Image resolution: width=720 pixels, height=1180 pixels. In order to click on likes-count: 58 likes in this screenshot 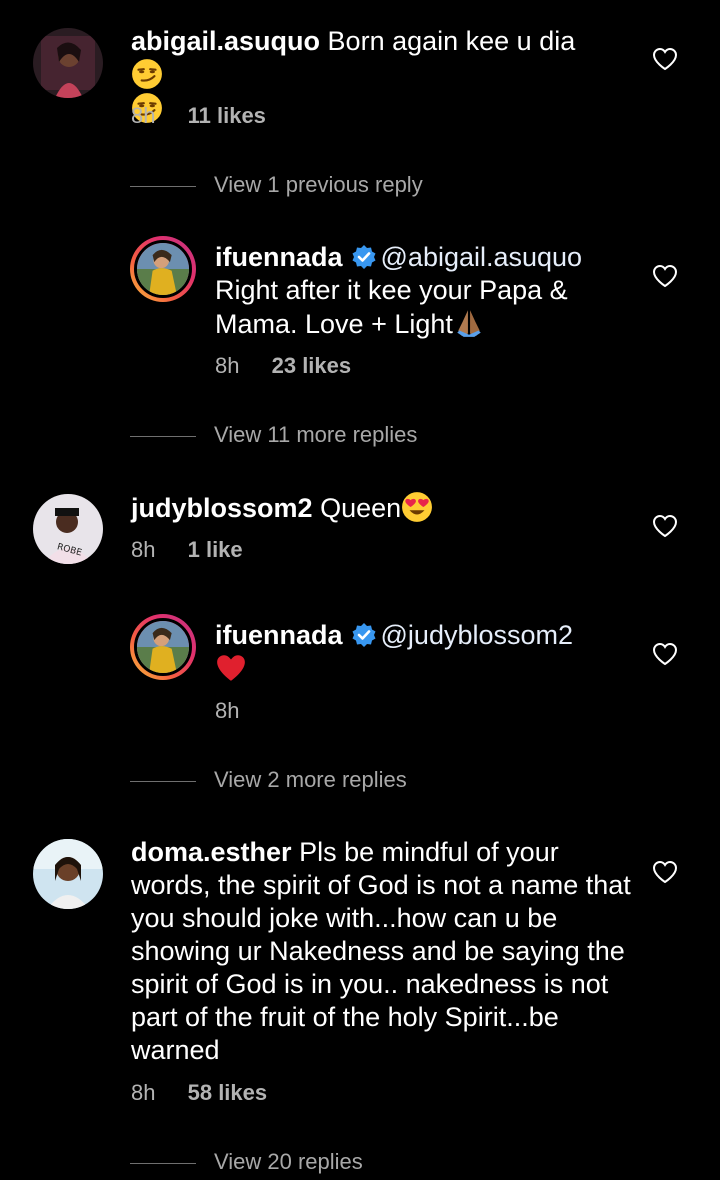, I will do `click(228, 1092)`.